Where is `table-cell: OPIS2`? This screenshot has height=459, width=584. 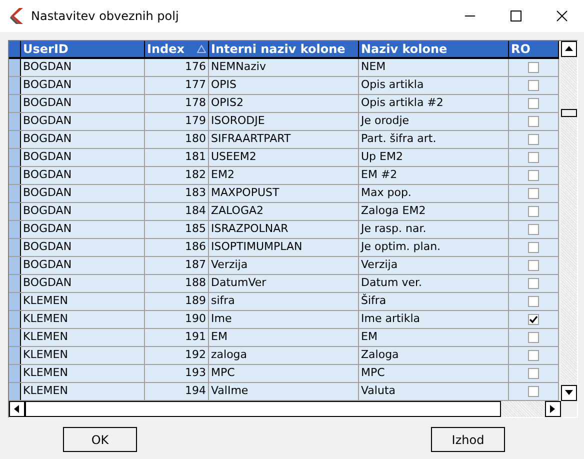 table-cell: OPIS2 is located at coordinates (284, 103).